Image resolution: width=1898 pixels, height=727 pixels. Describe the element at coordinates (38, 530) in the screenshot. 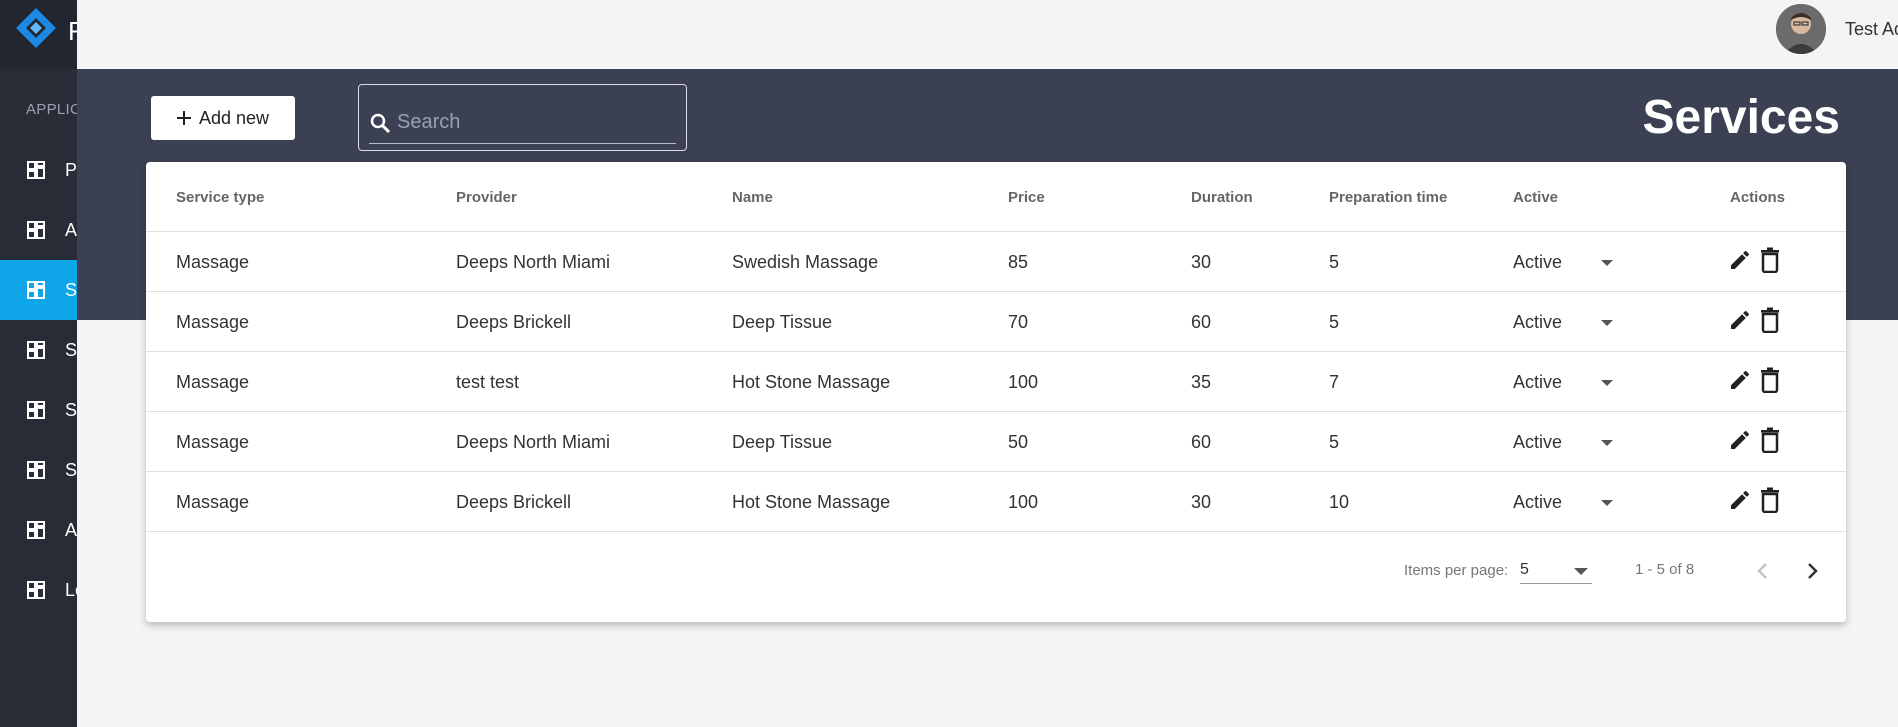

I see `sidebar-item-7: A` at that location.